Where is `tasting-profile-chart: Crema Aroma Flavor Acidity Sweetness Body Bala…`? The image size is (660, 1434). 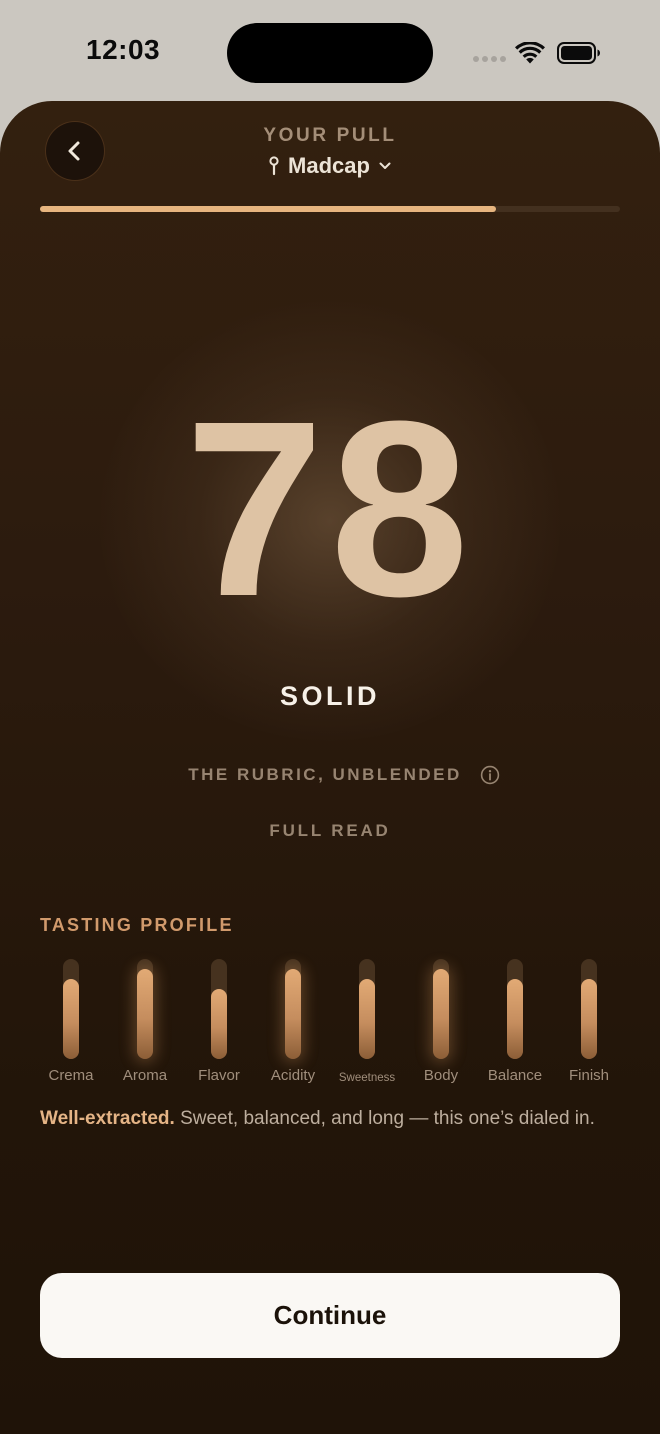
tasting-profile-chart: Crema Aroma Flavor Acidity Sweetness Body Bala… is located at coordinates (330, 1029).